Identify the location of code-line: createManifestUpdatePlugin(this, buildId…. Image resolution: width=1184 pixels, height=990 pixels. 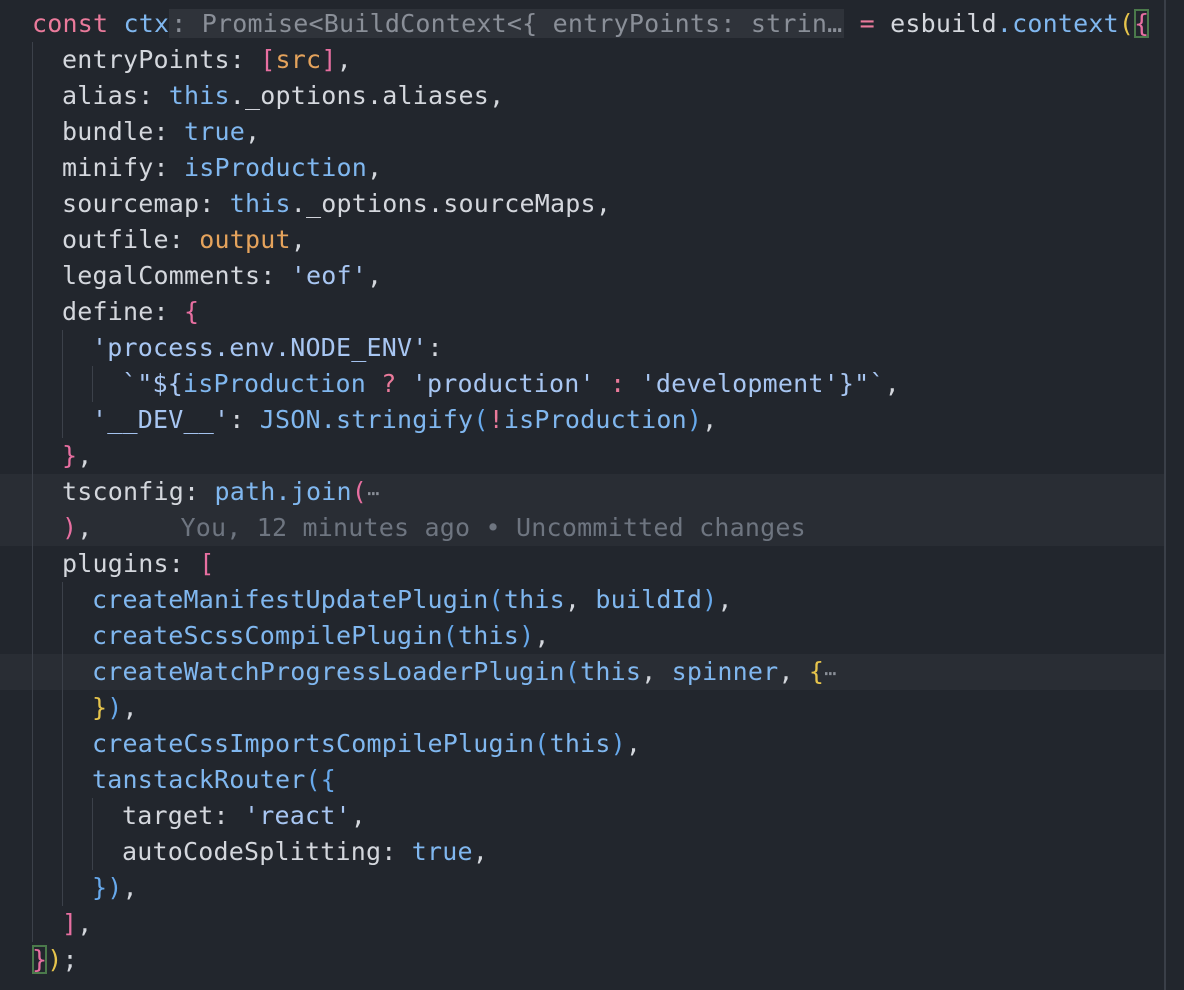
(582, 600).